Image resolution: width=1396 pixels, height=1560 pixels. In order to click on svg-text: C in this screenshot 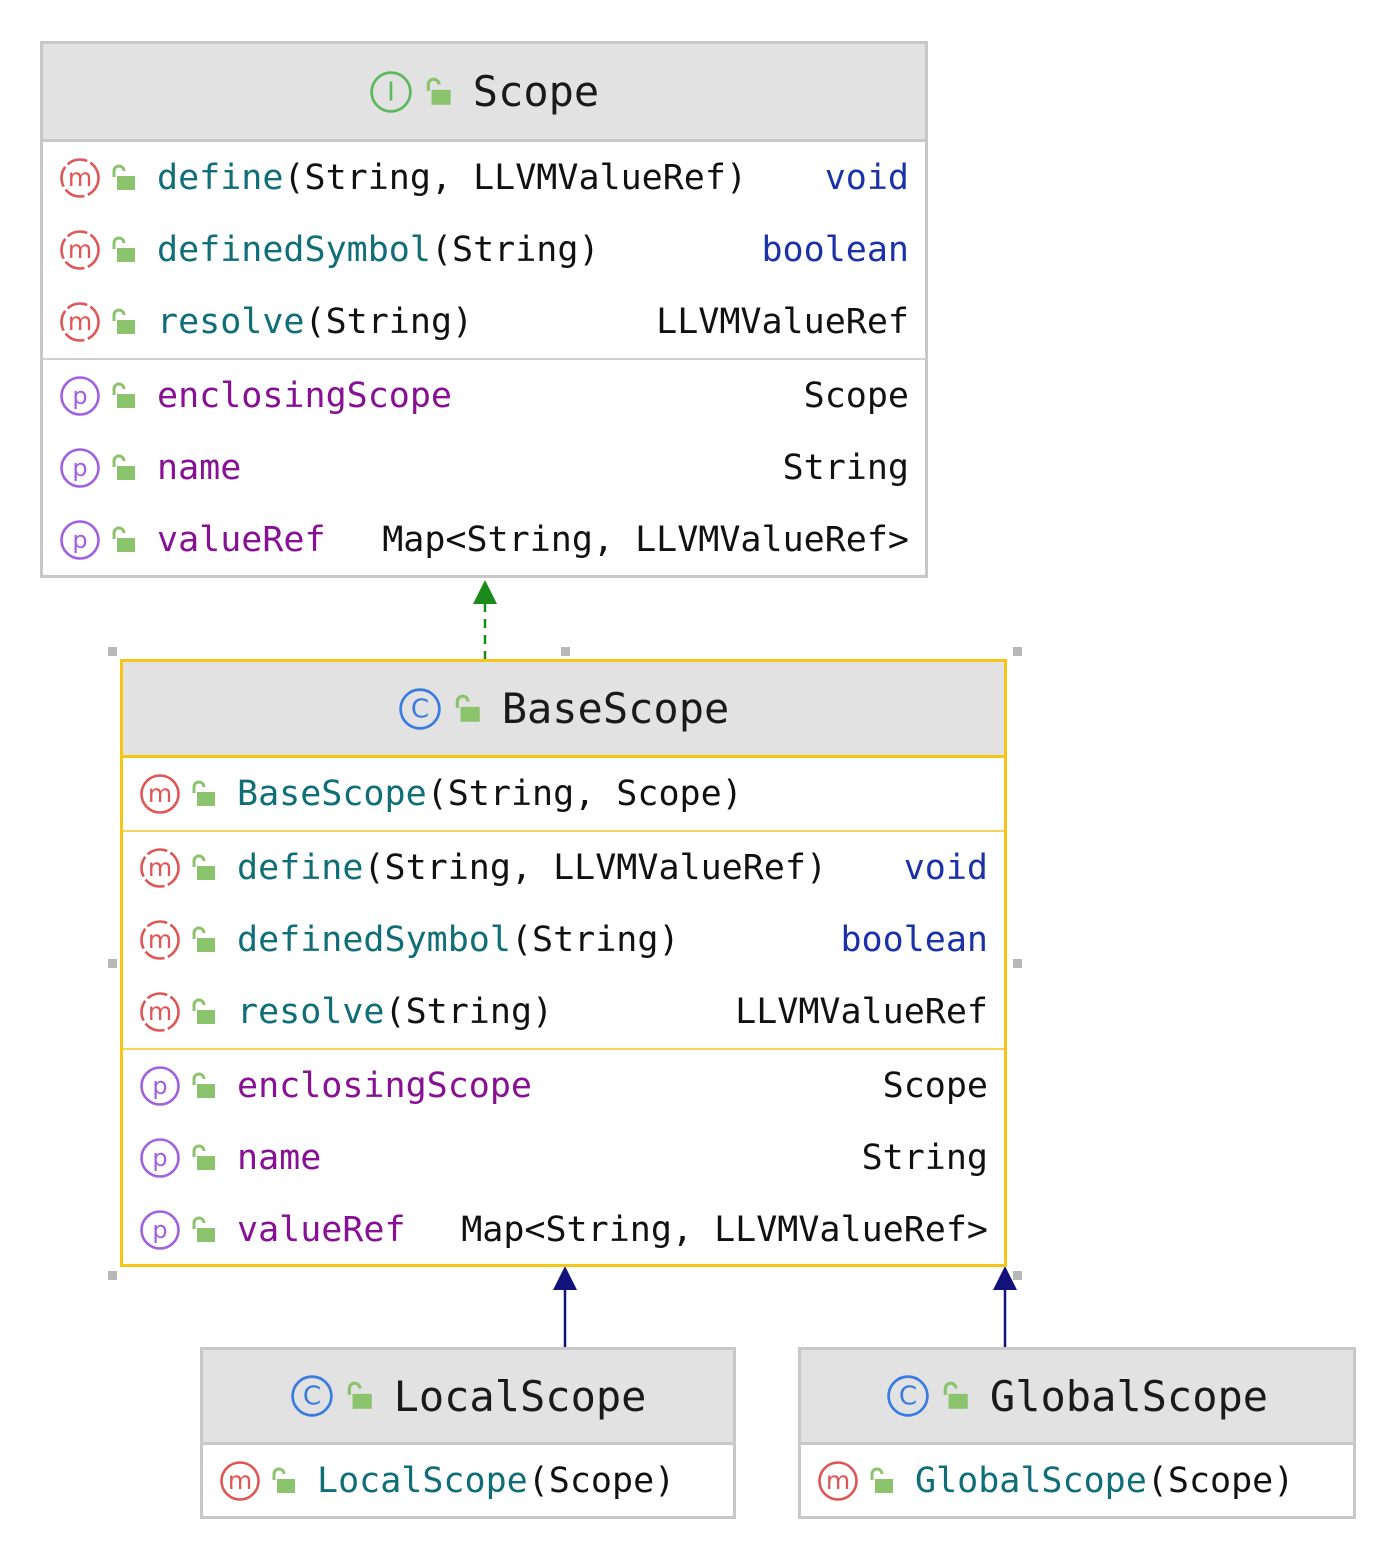, I will do `click(311, 1396)`.